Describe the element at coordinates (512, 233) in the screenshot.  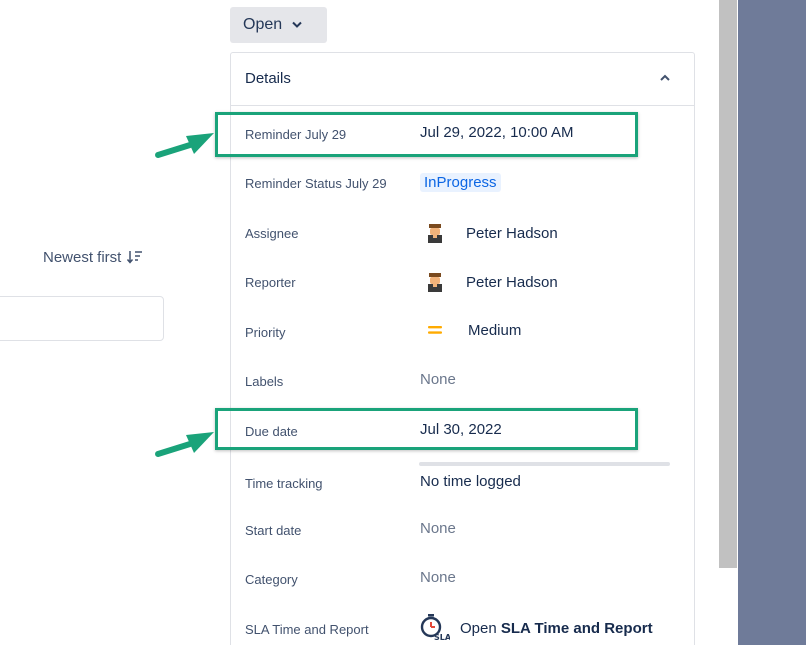
I see `assignee-name: Peter Hadson` at that location.